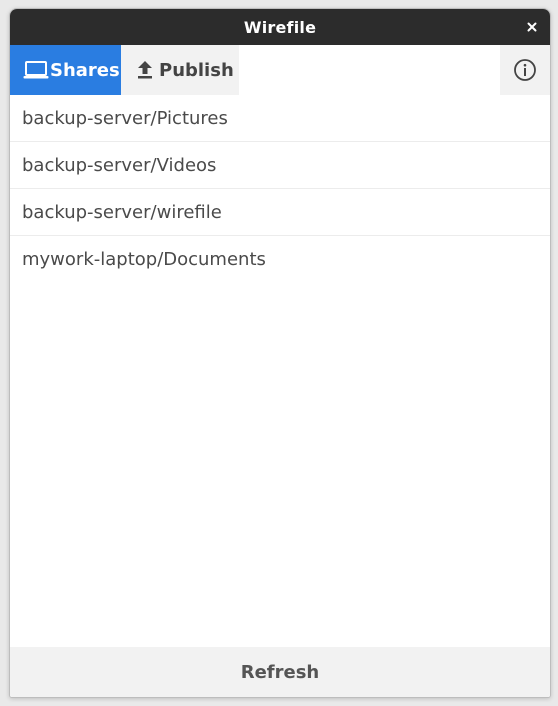 The height and width of the screenshot is (706, 558). I want to click on info-icon, so click(525, 70).